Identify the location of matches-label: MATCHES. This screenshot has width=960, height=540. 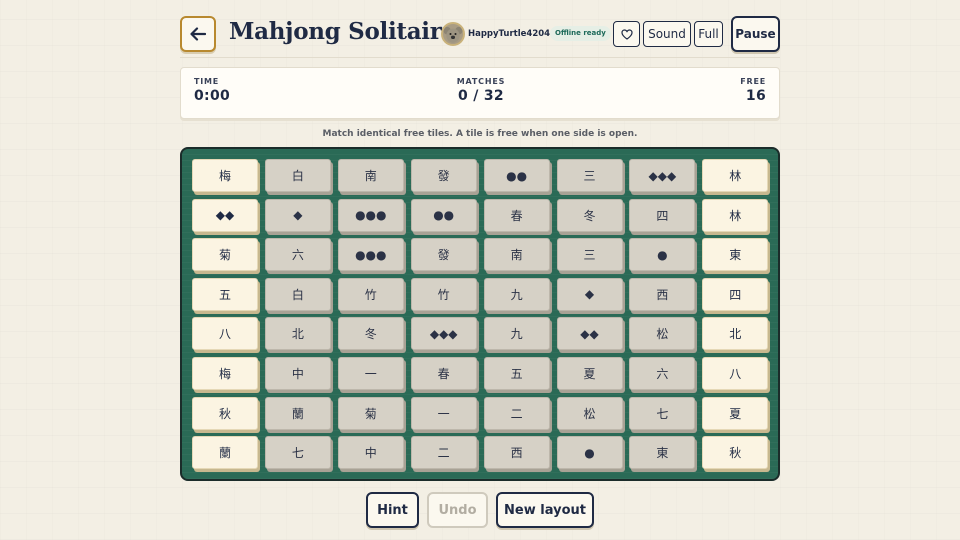
(481, 81).